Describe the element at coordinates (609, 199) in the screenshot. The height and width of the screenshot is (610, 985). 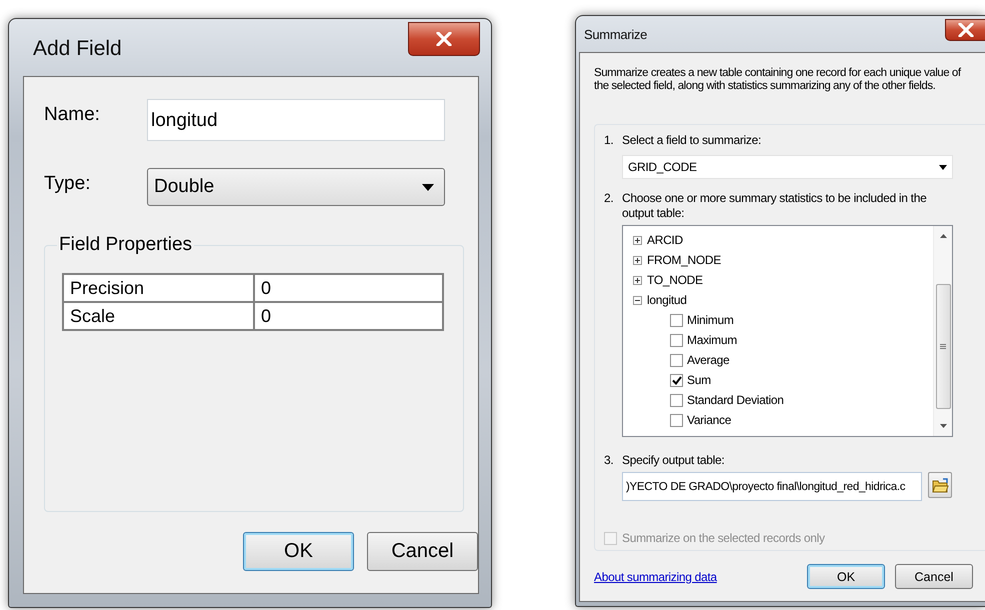
I see `step-number: 2.` at that location.